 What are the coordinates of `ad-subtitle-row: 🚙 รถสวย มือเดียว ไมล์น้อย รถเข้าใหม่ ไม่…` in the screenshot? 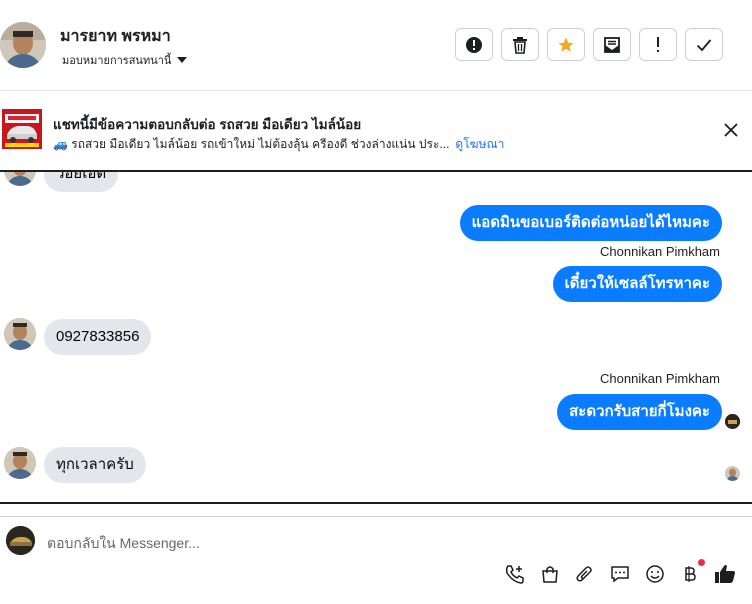 It's located at (278, 144).